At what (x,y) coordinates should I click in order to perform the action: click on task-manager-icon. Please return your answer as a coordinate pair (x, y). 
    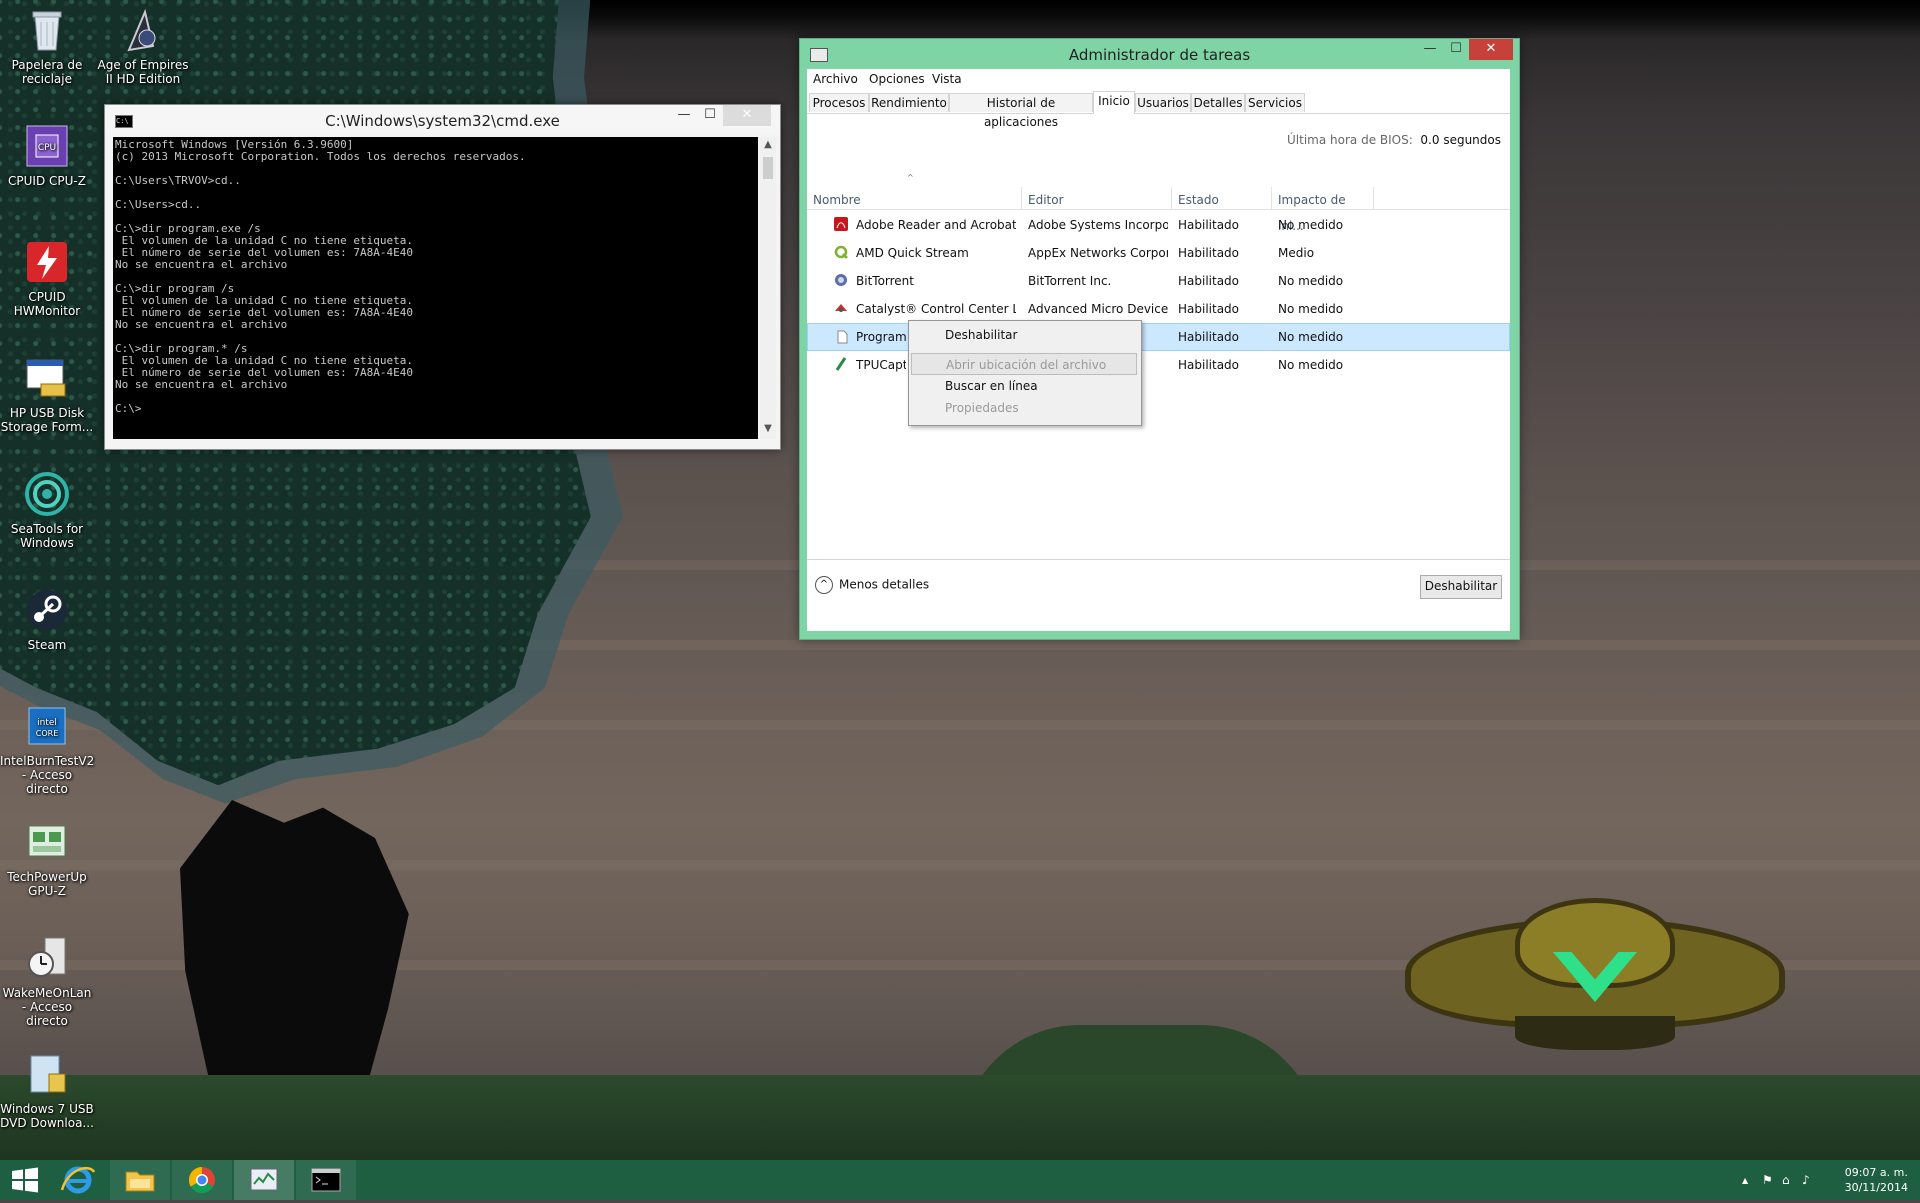
    Looking at the image, I should click on (264, 1179).